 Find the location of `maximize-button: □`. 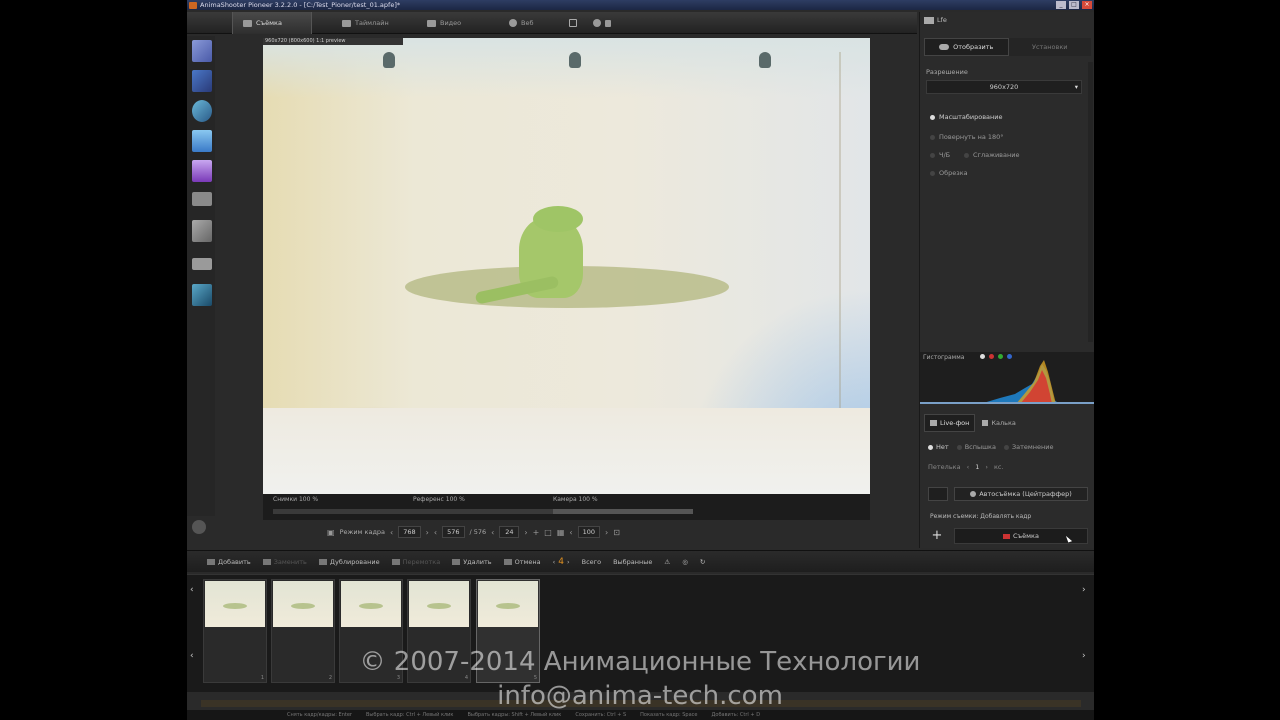

maximize-button: □ is located at coordinates (1074, 5).